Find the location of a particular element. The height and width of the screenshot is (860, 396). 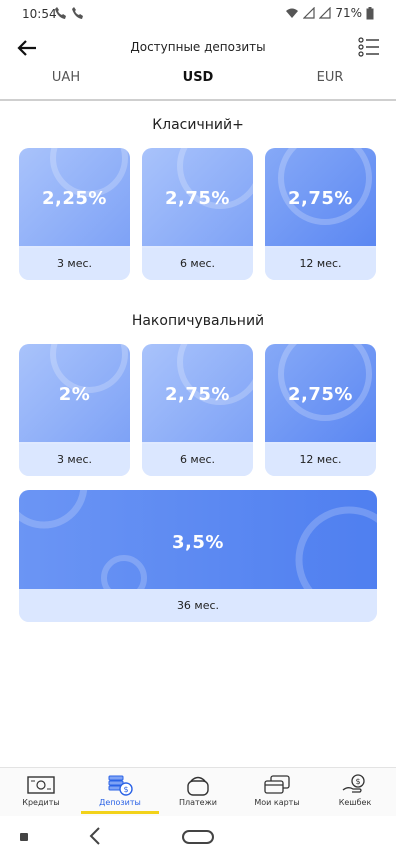

tab-usd: USD is located at coordinates (198, 77).